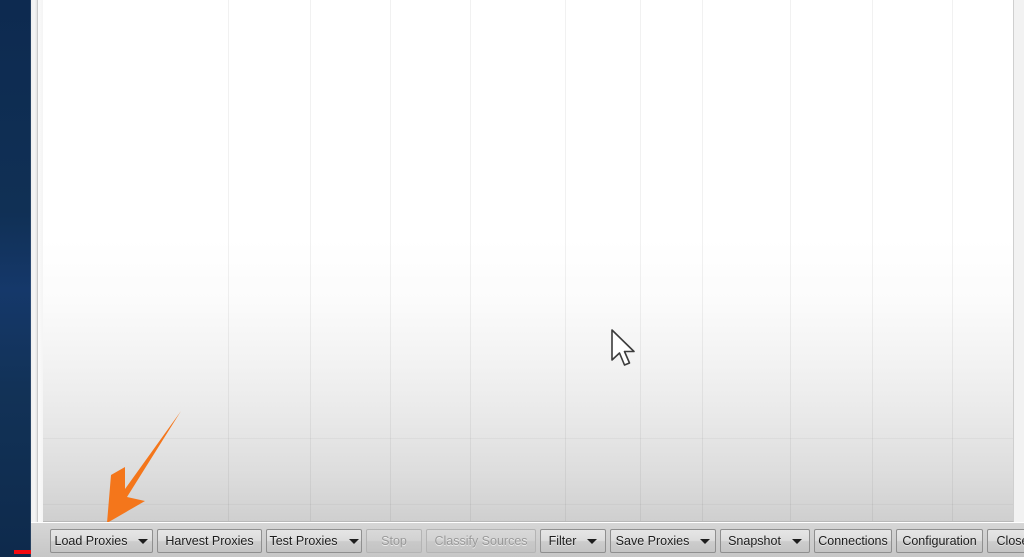 The image size is (1024, 557). I want to click on stop-label: Stop, so click(394, 540).